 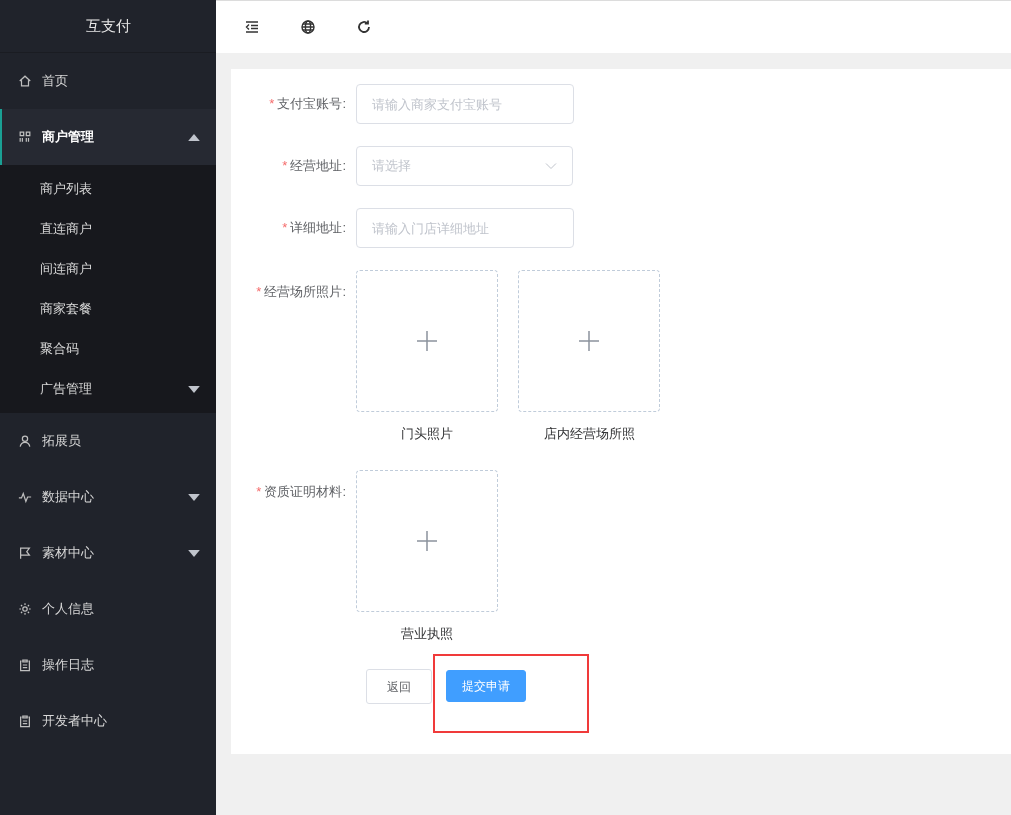 What do you see at coordinates (308, 27) in the screenshot?
I see `globe-icon` at bounding box center [308, 27].